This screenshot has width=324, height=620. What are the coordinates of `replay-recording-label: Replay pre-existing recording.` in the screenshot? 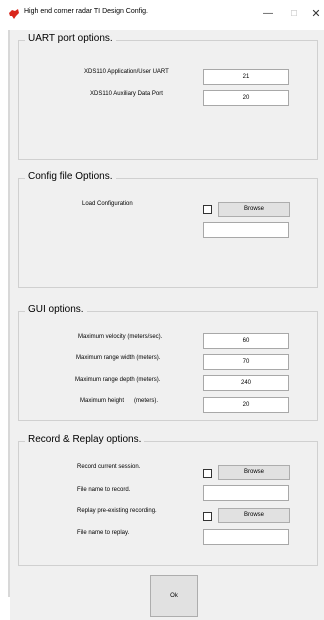 It's located at (117, 511).